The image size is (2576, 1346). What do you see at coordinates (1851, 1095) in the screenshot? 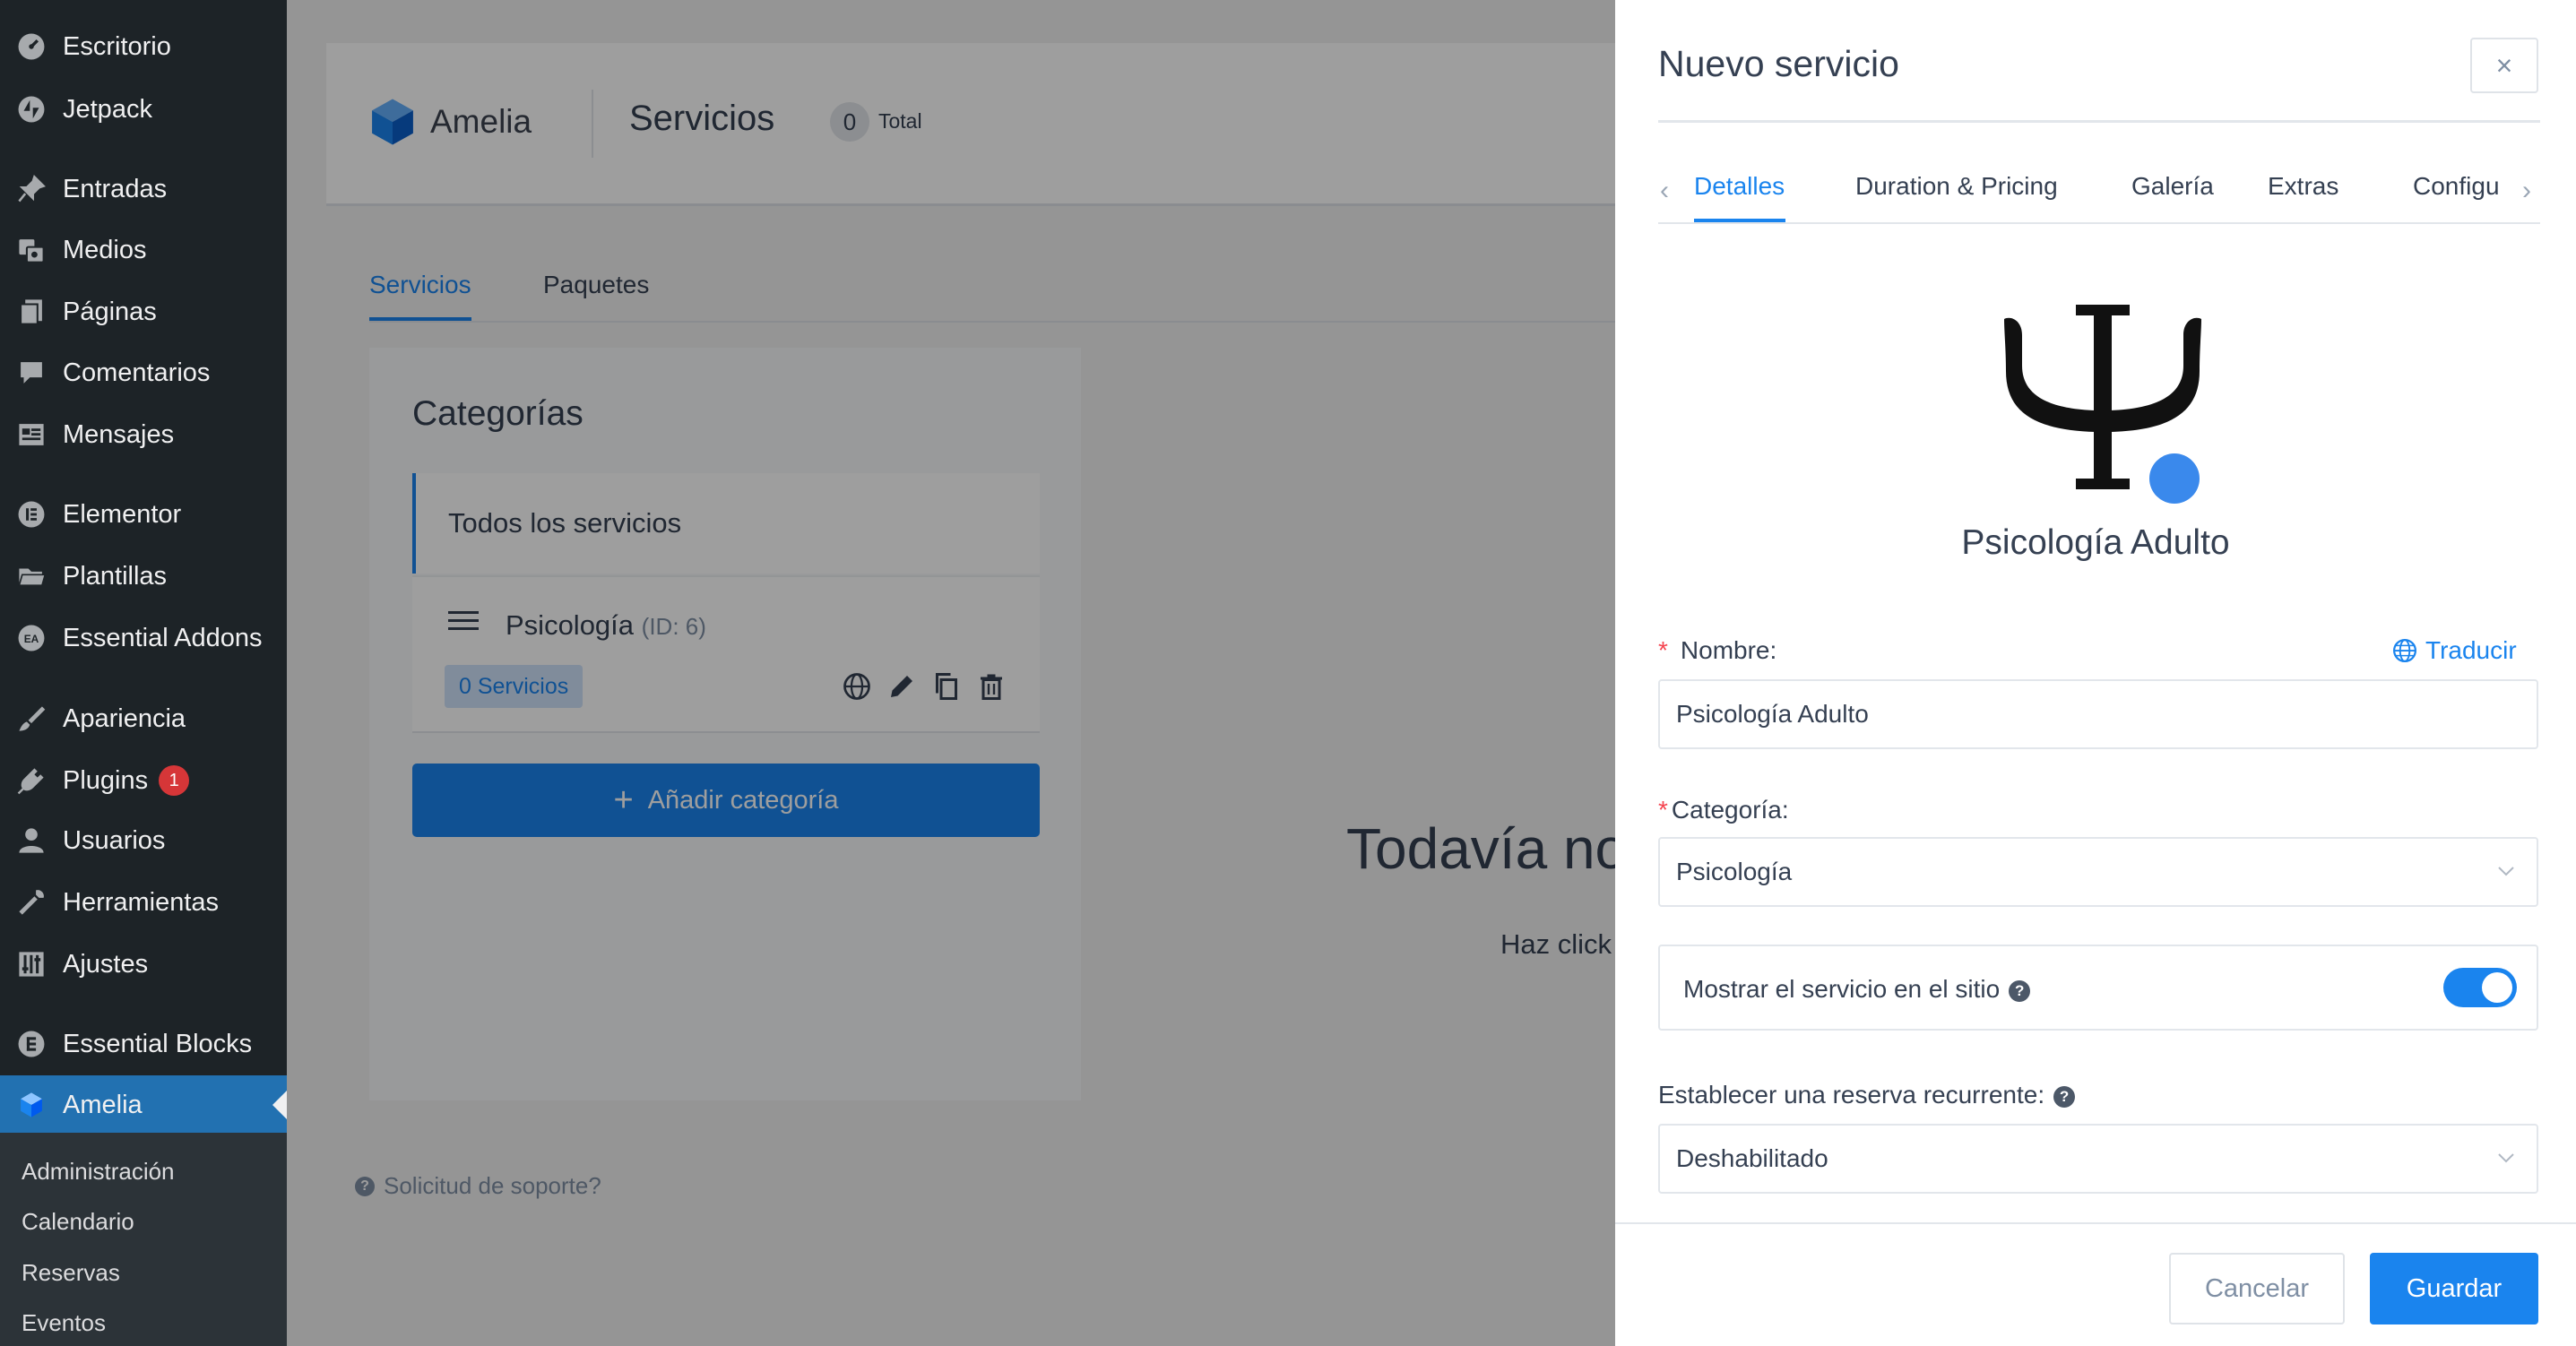
I see `recurring-label-text: Establecer una reserva recurrente:` at bounding box center [1851, 1095].